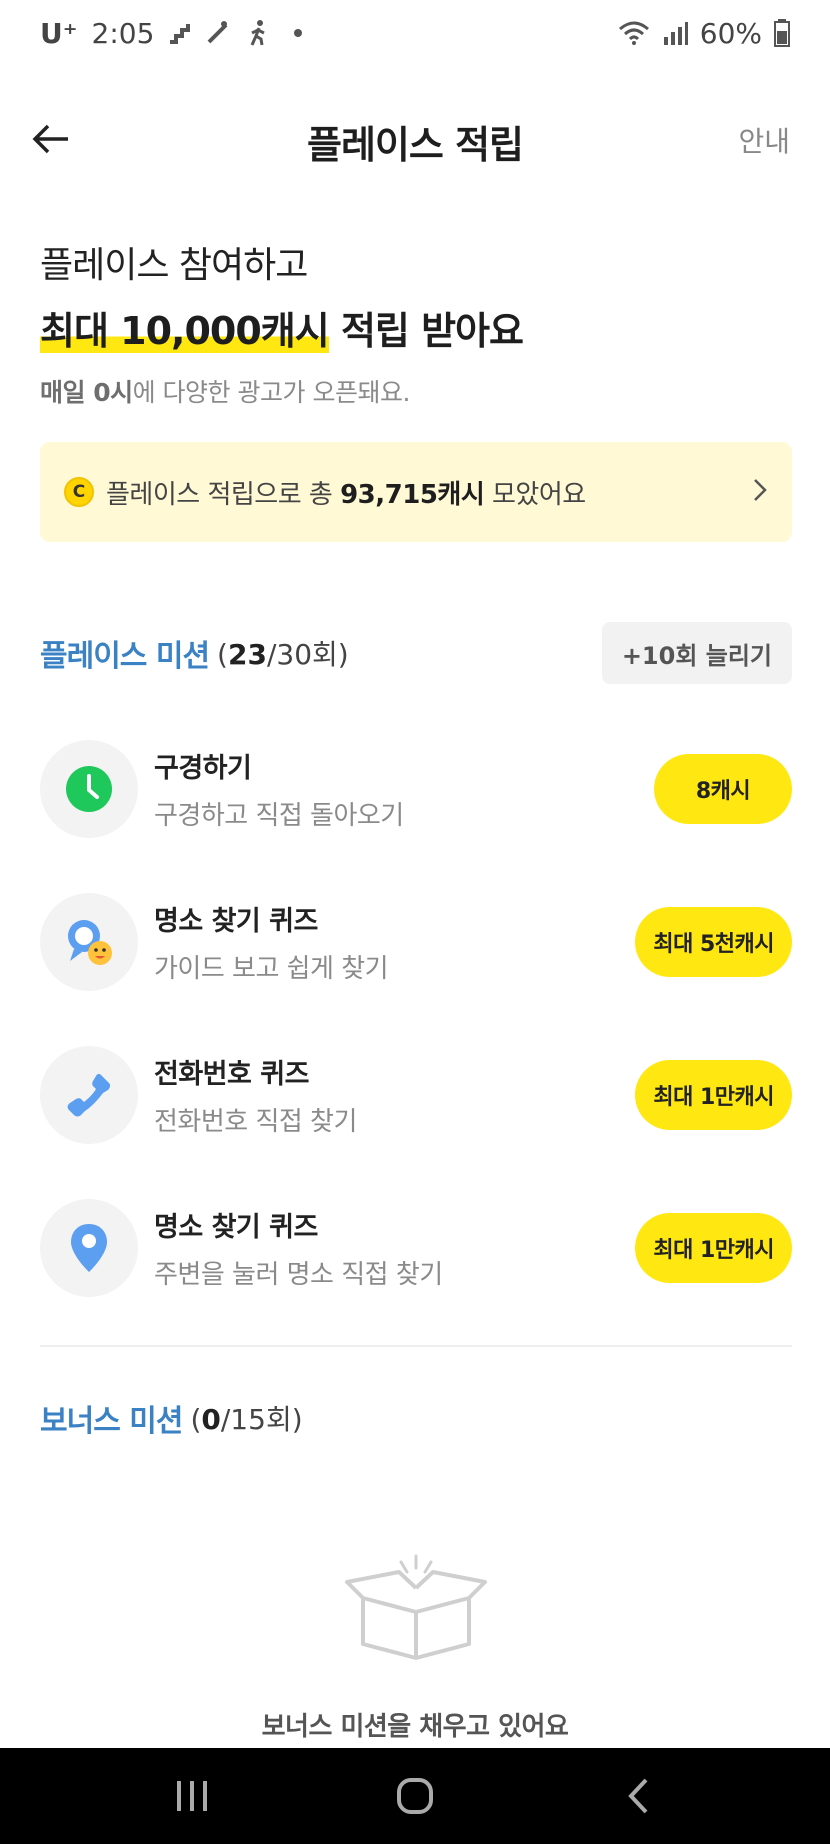 This screenshot has width=830, height=1844. Describe the element at coordinates (426, 331) in the screenshot. I see `hero-headline-rest: 적립 받아요` at that location.